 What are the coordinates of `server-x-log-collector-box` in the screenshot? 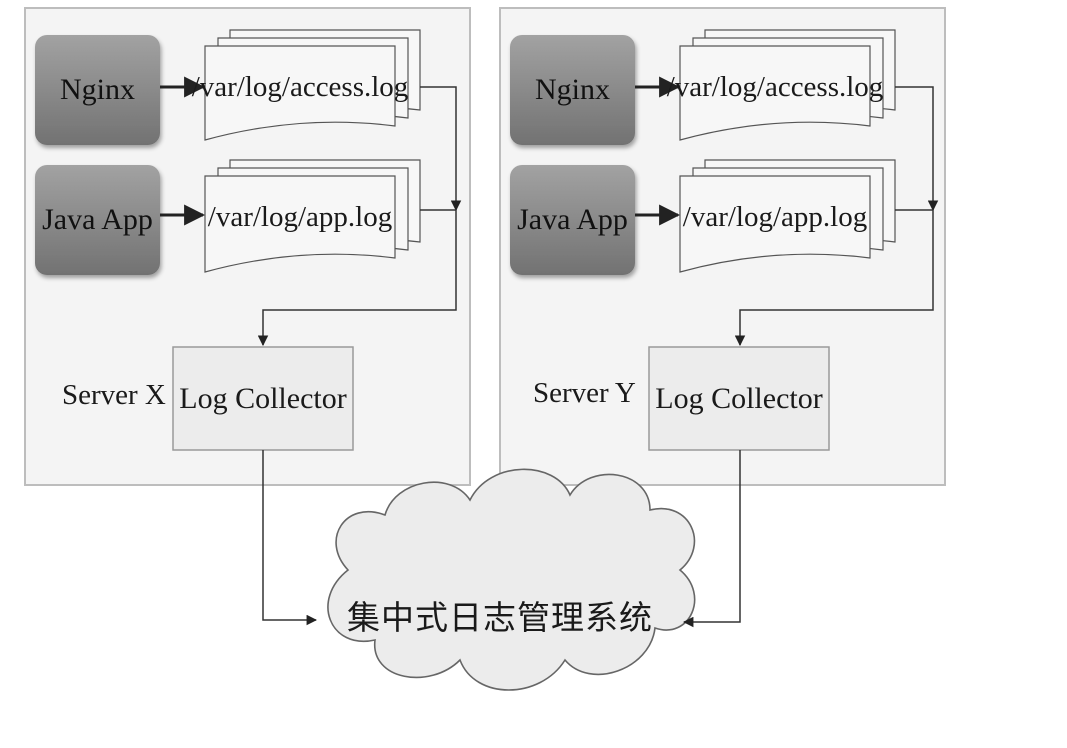 It's located at (263, 398).